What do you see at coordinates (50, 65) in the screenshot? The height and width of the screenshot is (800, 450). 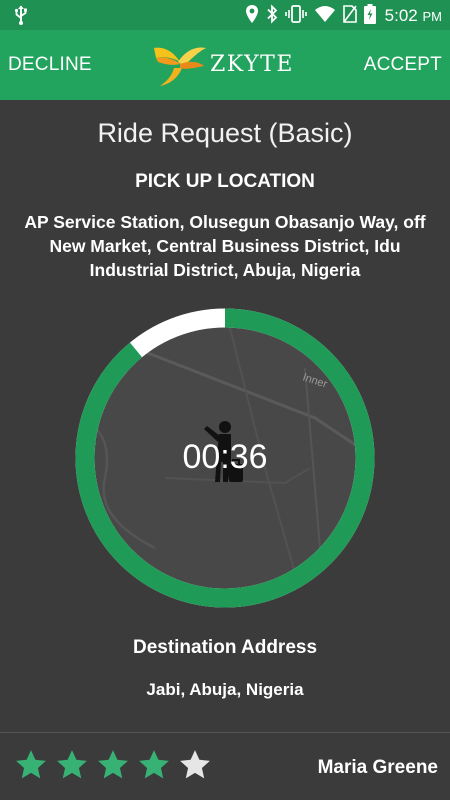 I see `decline-button: DECLINE` at bounding box center [50, 65].